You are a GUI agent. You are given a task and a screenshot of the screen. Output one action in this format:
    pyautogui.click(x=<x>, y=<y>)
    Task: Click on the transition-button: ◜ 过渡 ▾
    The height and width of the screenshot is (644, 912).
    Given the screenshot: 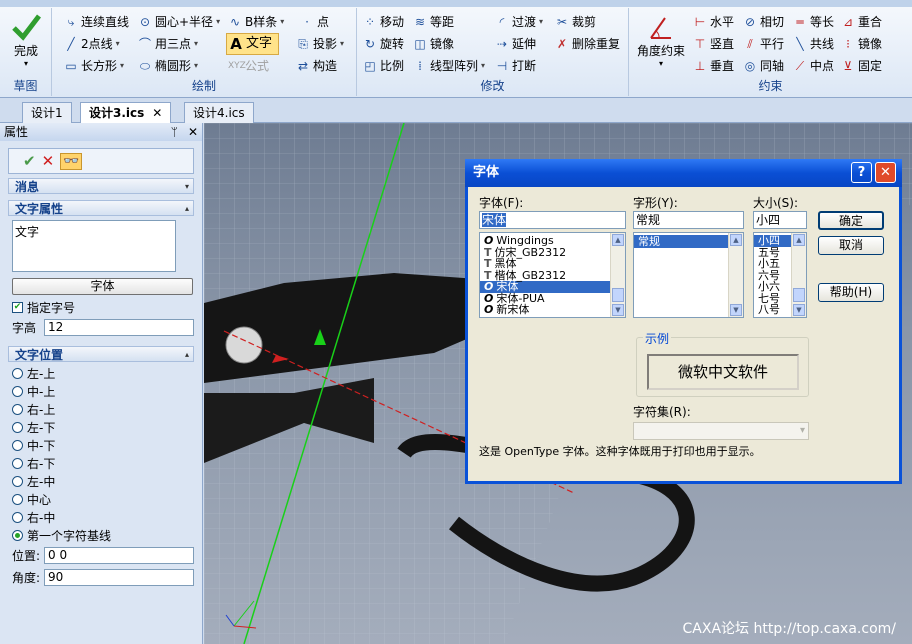 What is the action you would take?
    pyautogui.click(x=519, y=22)
    